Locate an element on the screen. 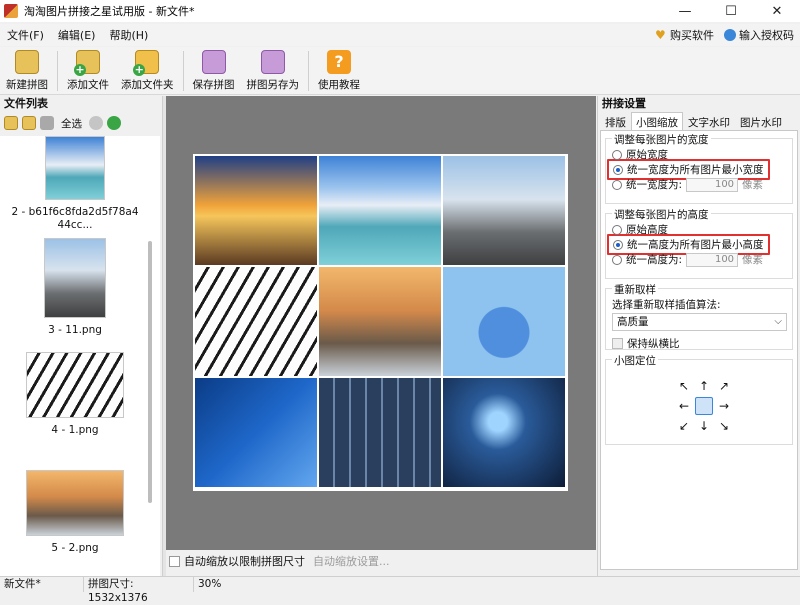 The width and height of the screenshot is (800, 605). menu-file: 文件(F) is located at coordinates (25, 35).